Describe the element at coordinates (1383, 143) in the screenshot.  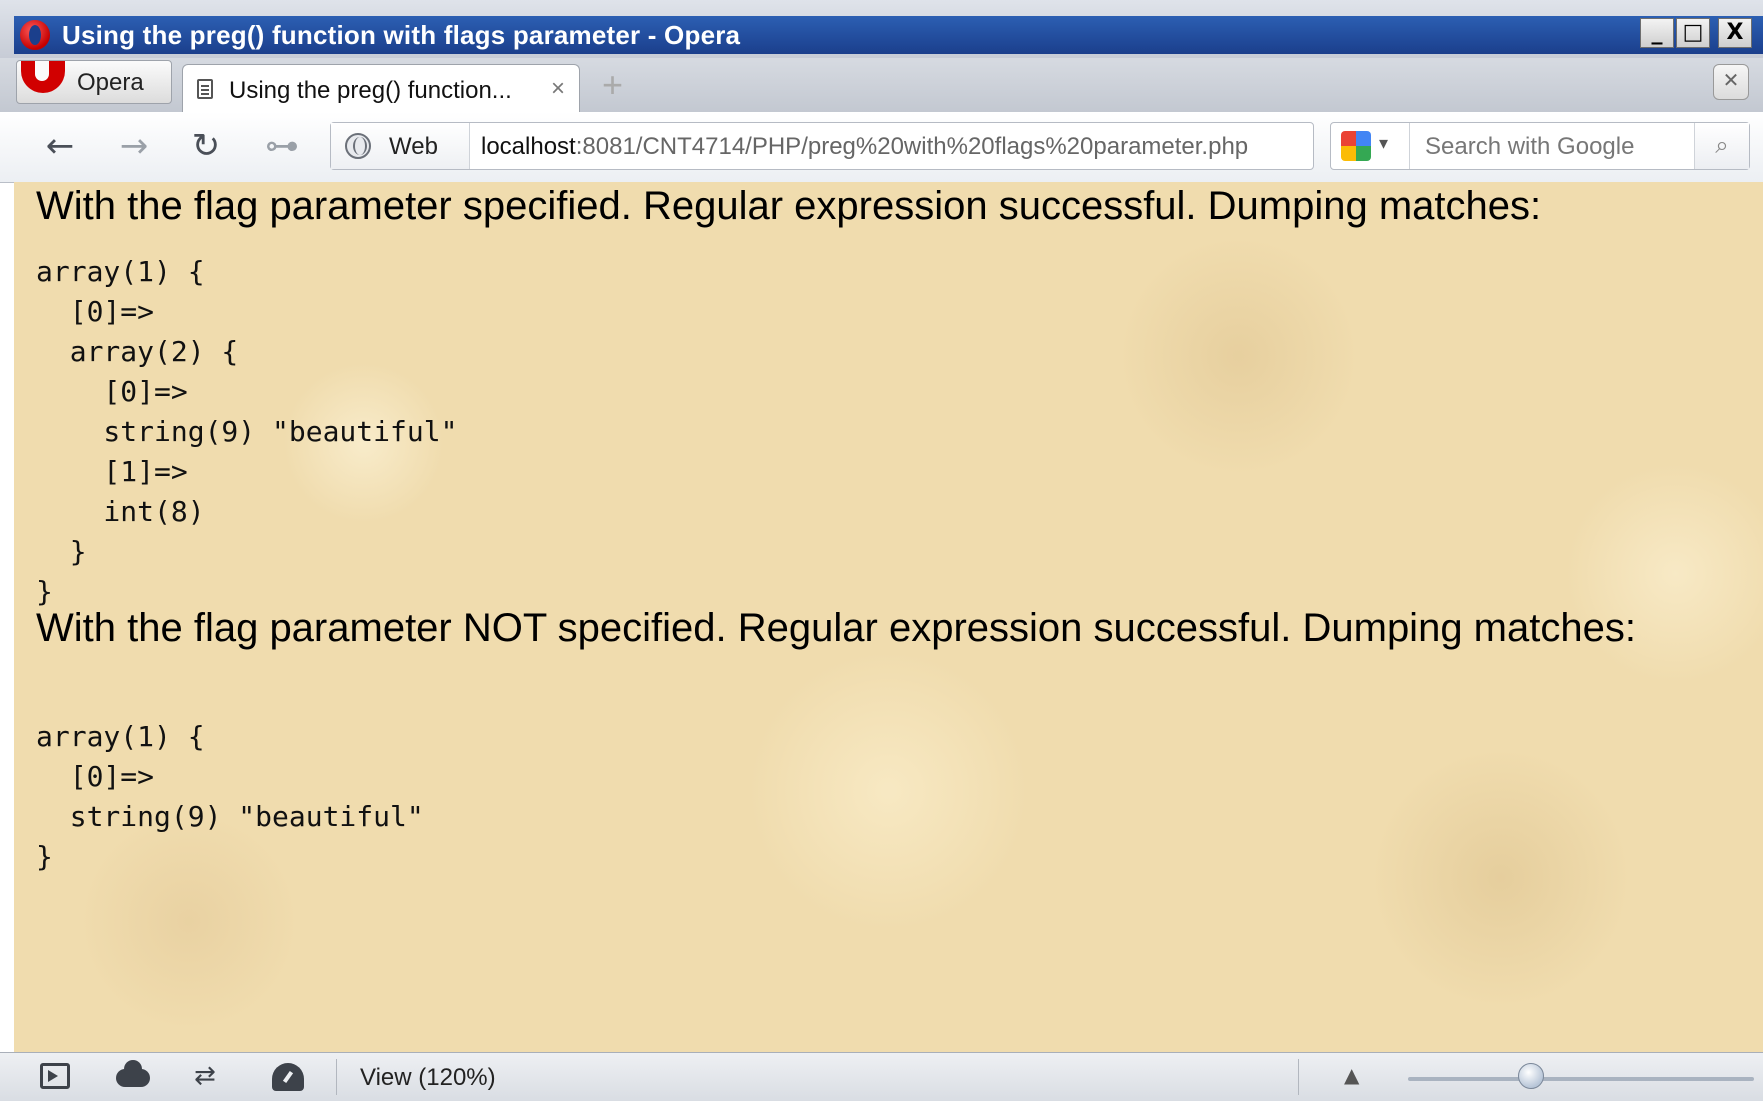
I see `search-engine-dropdown-icon: ▾` at that location.